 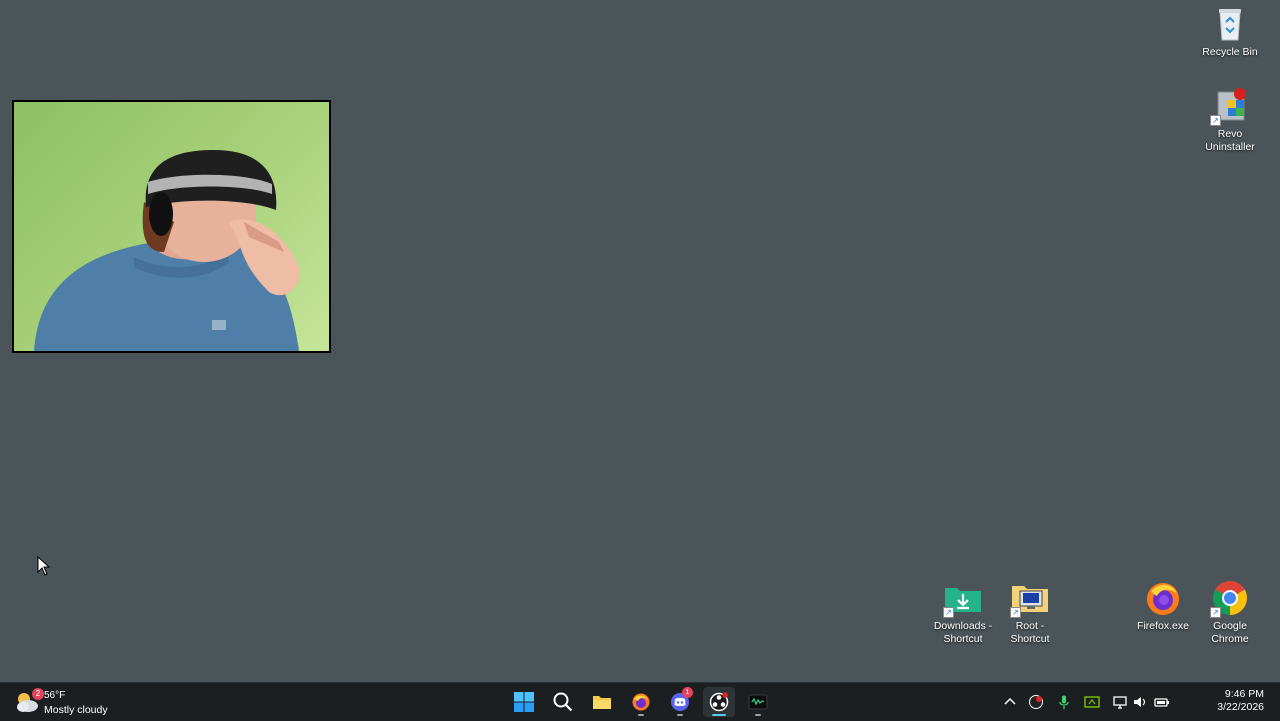 I want to click on windows-logo-icon, so click(x=524, y=702).